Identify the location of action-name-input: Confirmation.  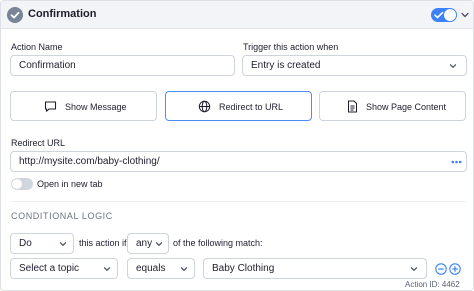
(122, 65).